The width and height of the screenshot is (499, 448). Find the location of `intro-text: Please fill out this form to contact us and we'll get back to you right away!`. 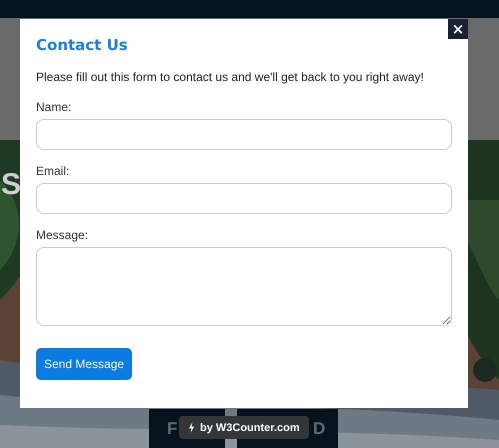

intro-text: Please fill out this form to contact us and we'll get back to you right away! is located at coordinates (230, 77).